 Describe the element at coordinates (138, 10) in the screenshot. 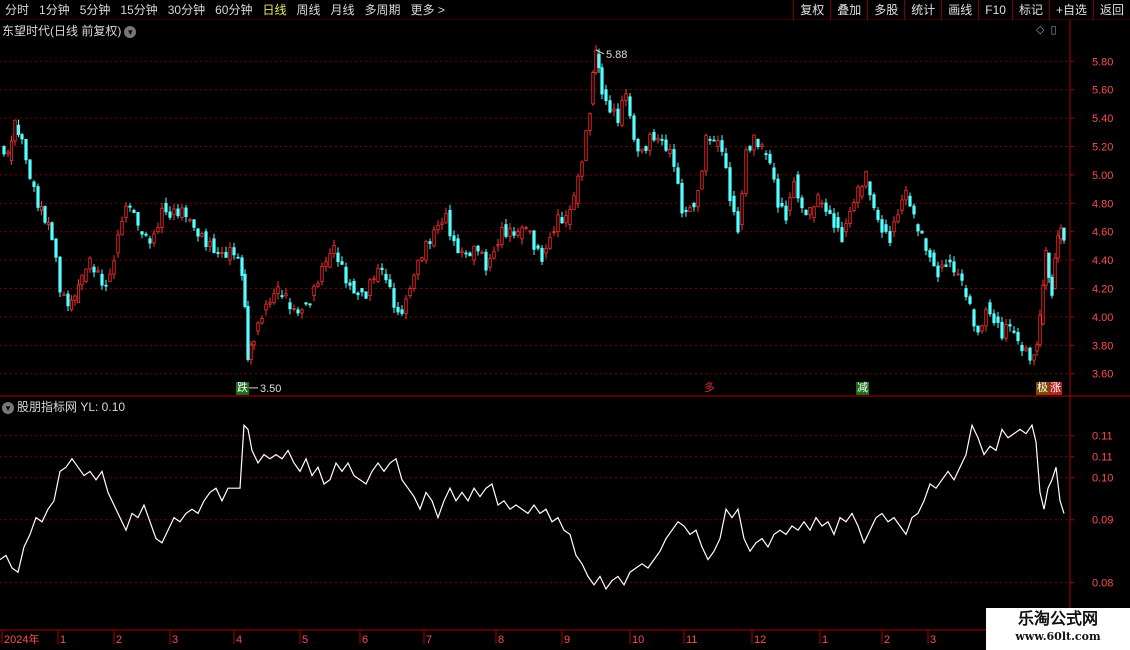

I see `period-tab: 15分钟` at that location.